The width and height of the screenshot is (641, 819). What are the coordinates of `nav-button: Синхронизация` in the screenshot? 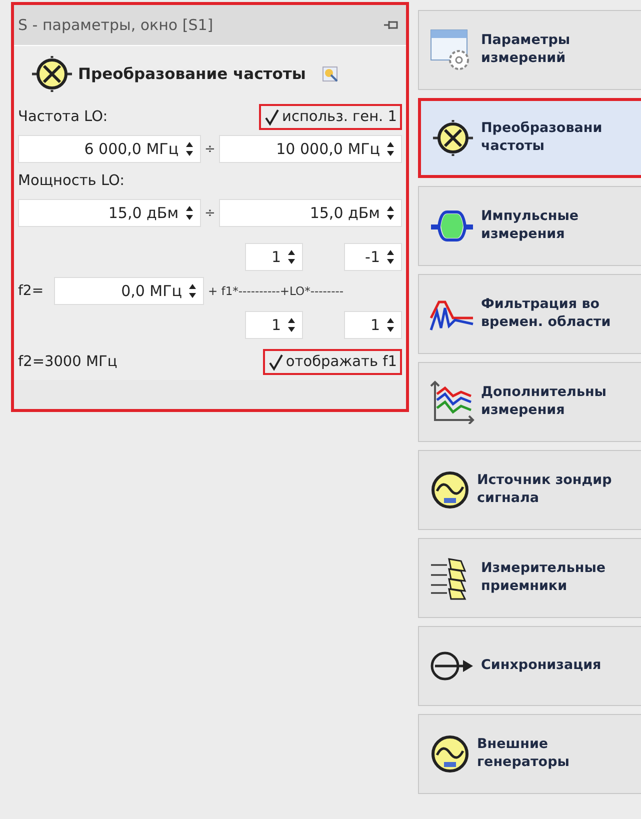 It's located at (529, 666).